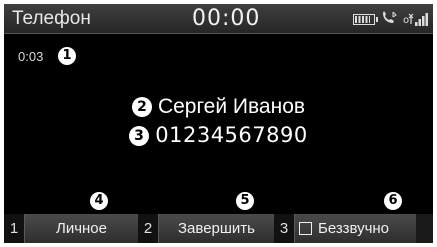  I want to click on caller-number: 01234567890, so click(231, 135).